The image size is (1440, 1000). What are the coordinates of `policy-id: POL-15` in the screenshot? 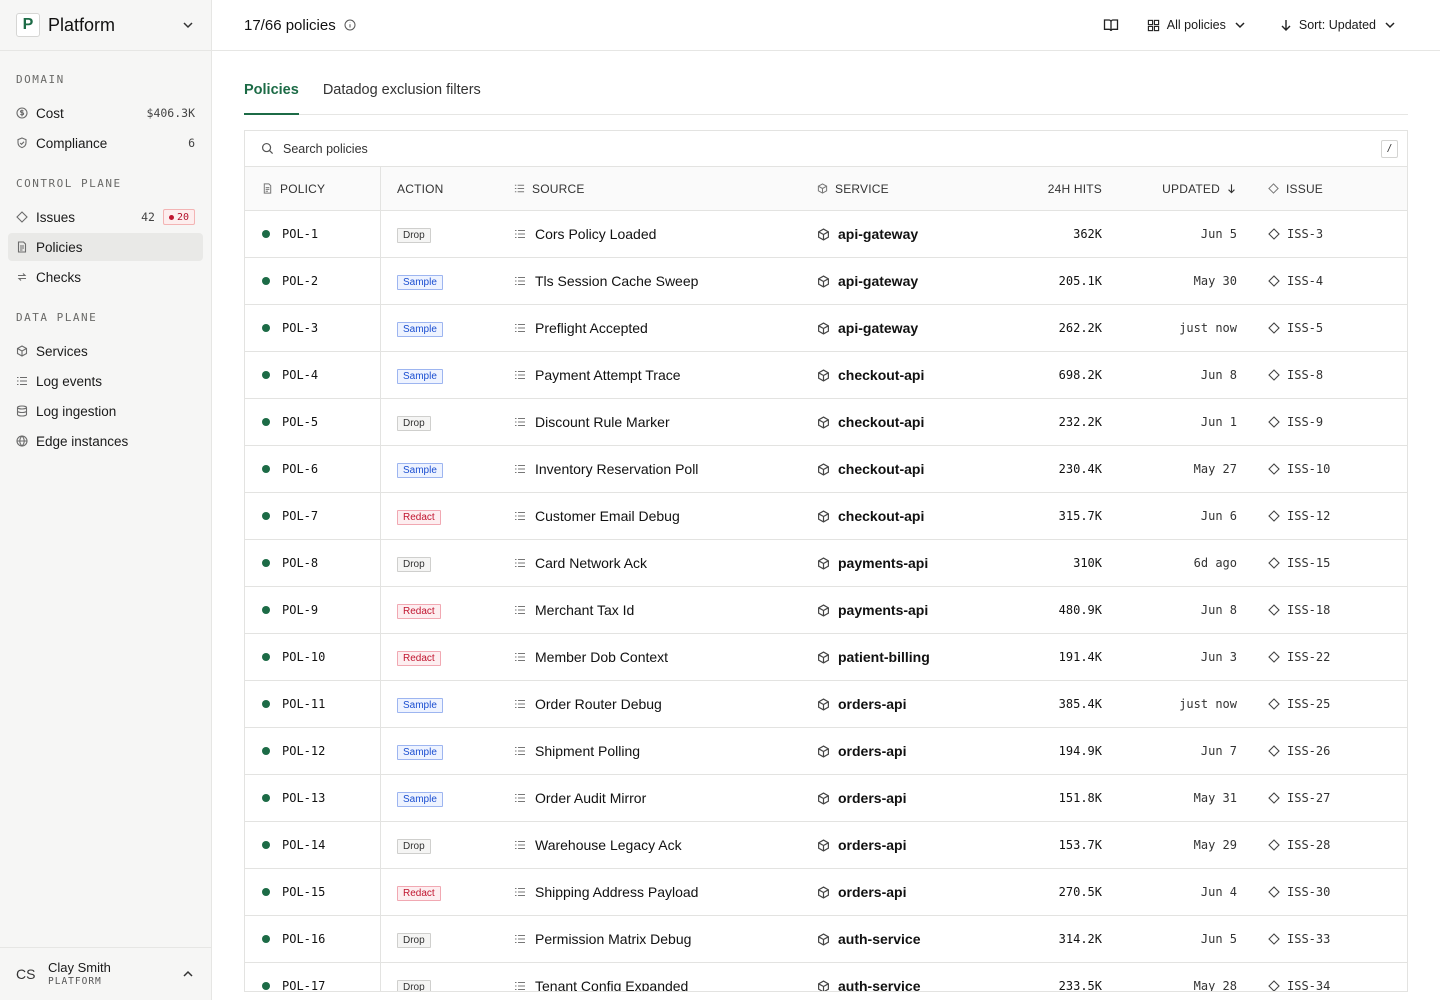 It's located at (303, 892).